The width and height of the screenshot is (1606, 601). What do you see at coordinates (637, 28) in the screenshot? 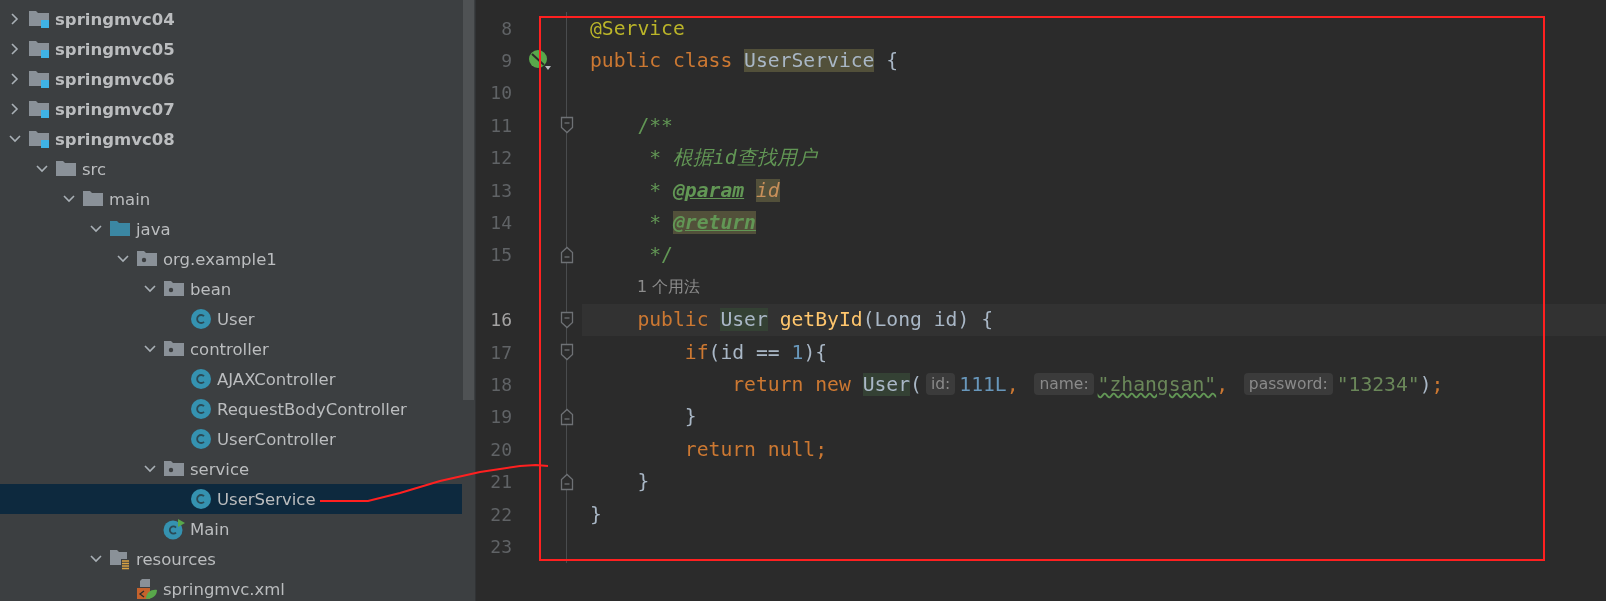
I see `code-line: @Service` at bounding box center [637, 28].